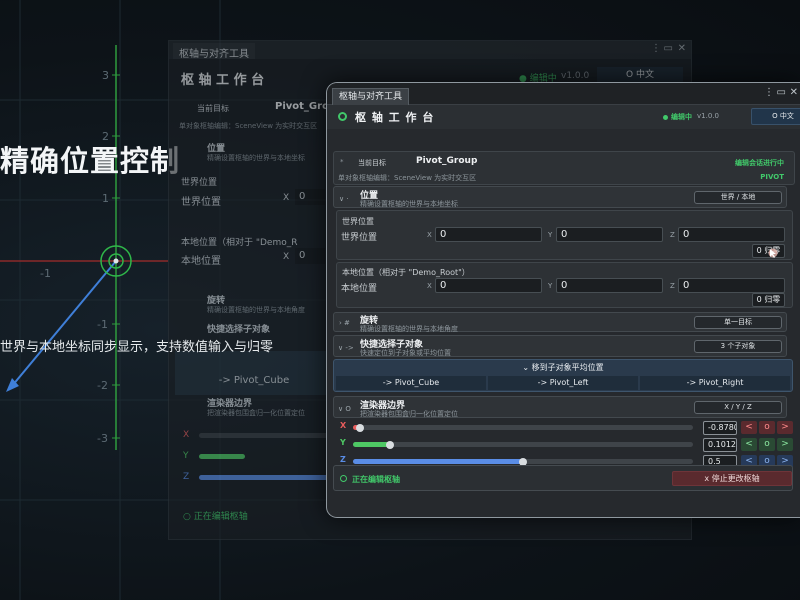 Image resolution: width=800 pixels, height=600 pixels. I want to click on local-position-label: 本地位置, so click(359, 289).